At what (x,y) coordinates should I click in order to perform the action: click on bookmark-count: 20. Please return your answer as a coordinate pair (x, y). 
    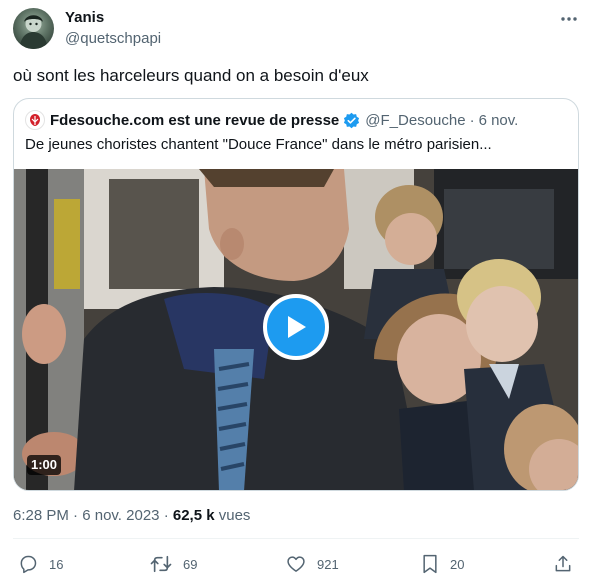
    Looking at the image, I should click on (457, 564).